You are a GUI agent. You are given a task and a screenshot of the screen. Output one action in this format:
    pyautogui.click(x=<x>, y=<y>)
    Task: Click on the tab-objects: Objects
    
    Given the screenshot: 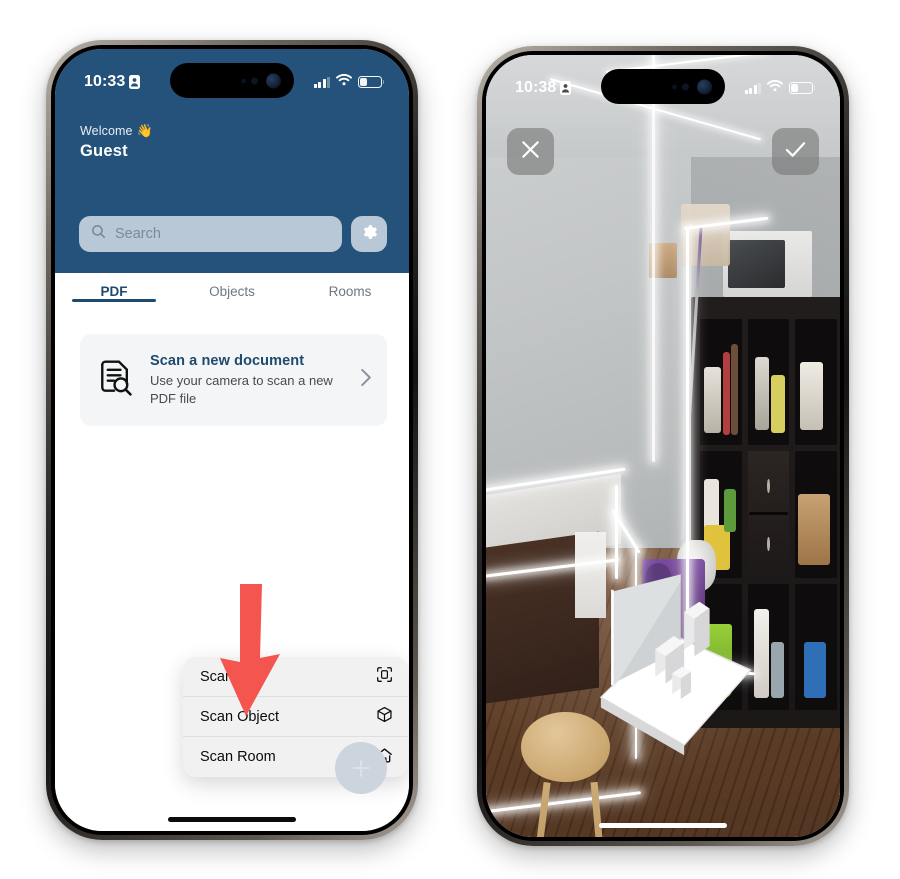 What is the action you would take?
    pyautogui.click(x=232, y=286)
    